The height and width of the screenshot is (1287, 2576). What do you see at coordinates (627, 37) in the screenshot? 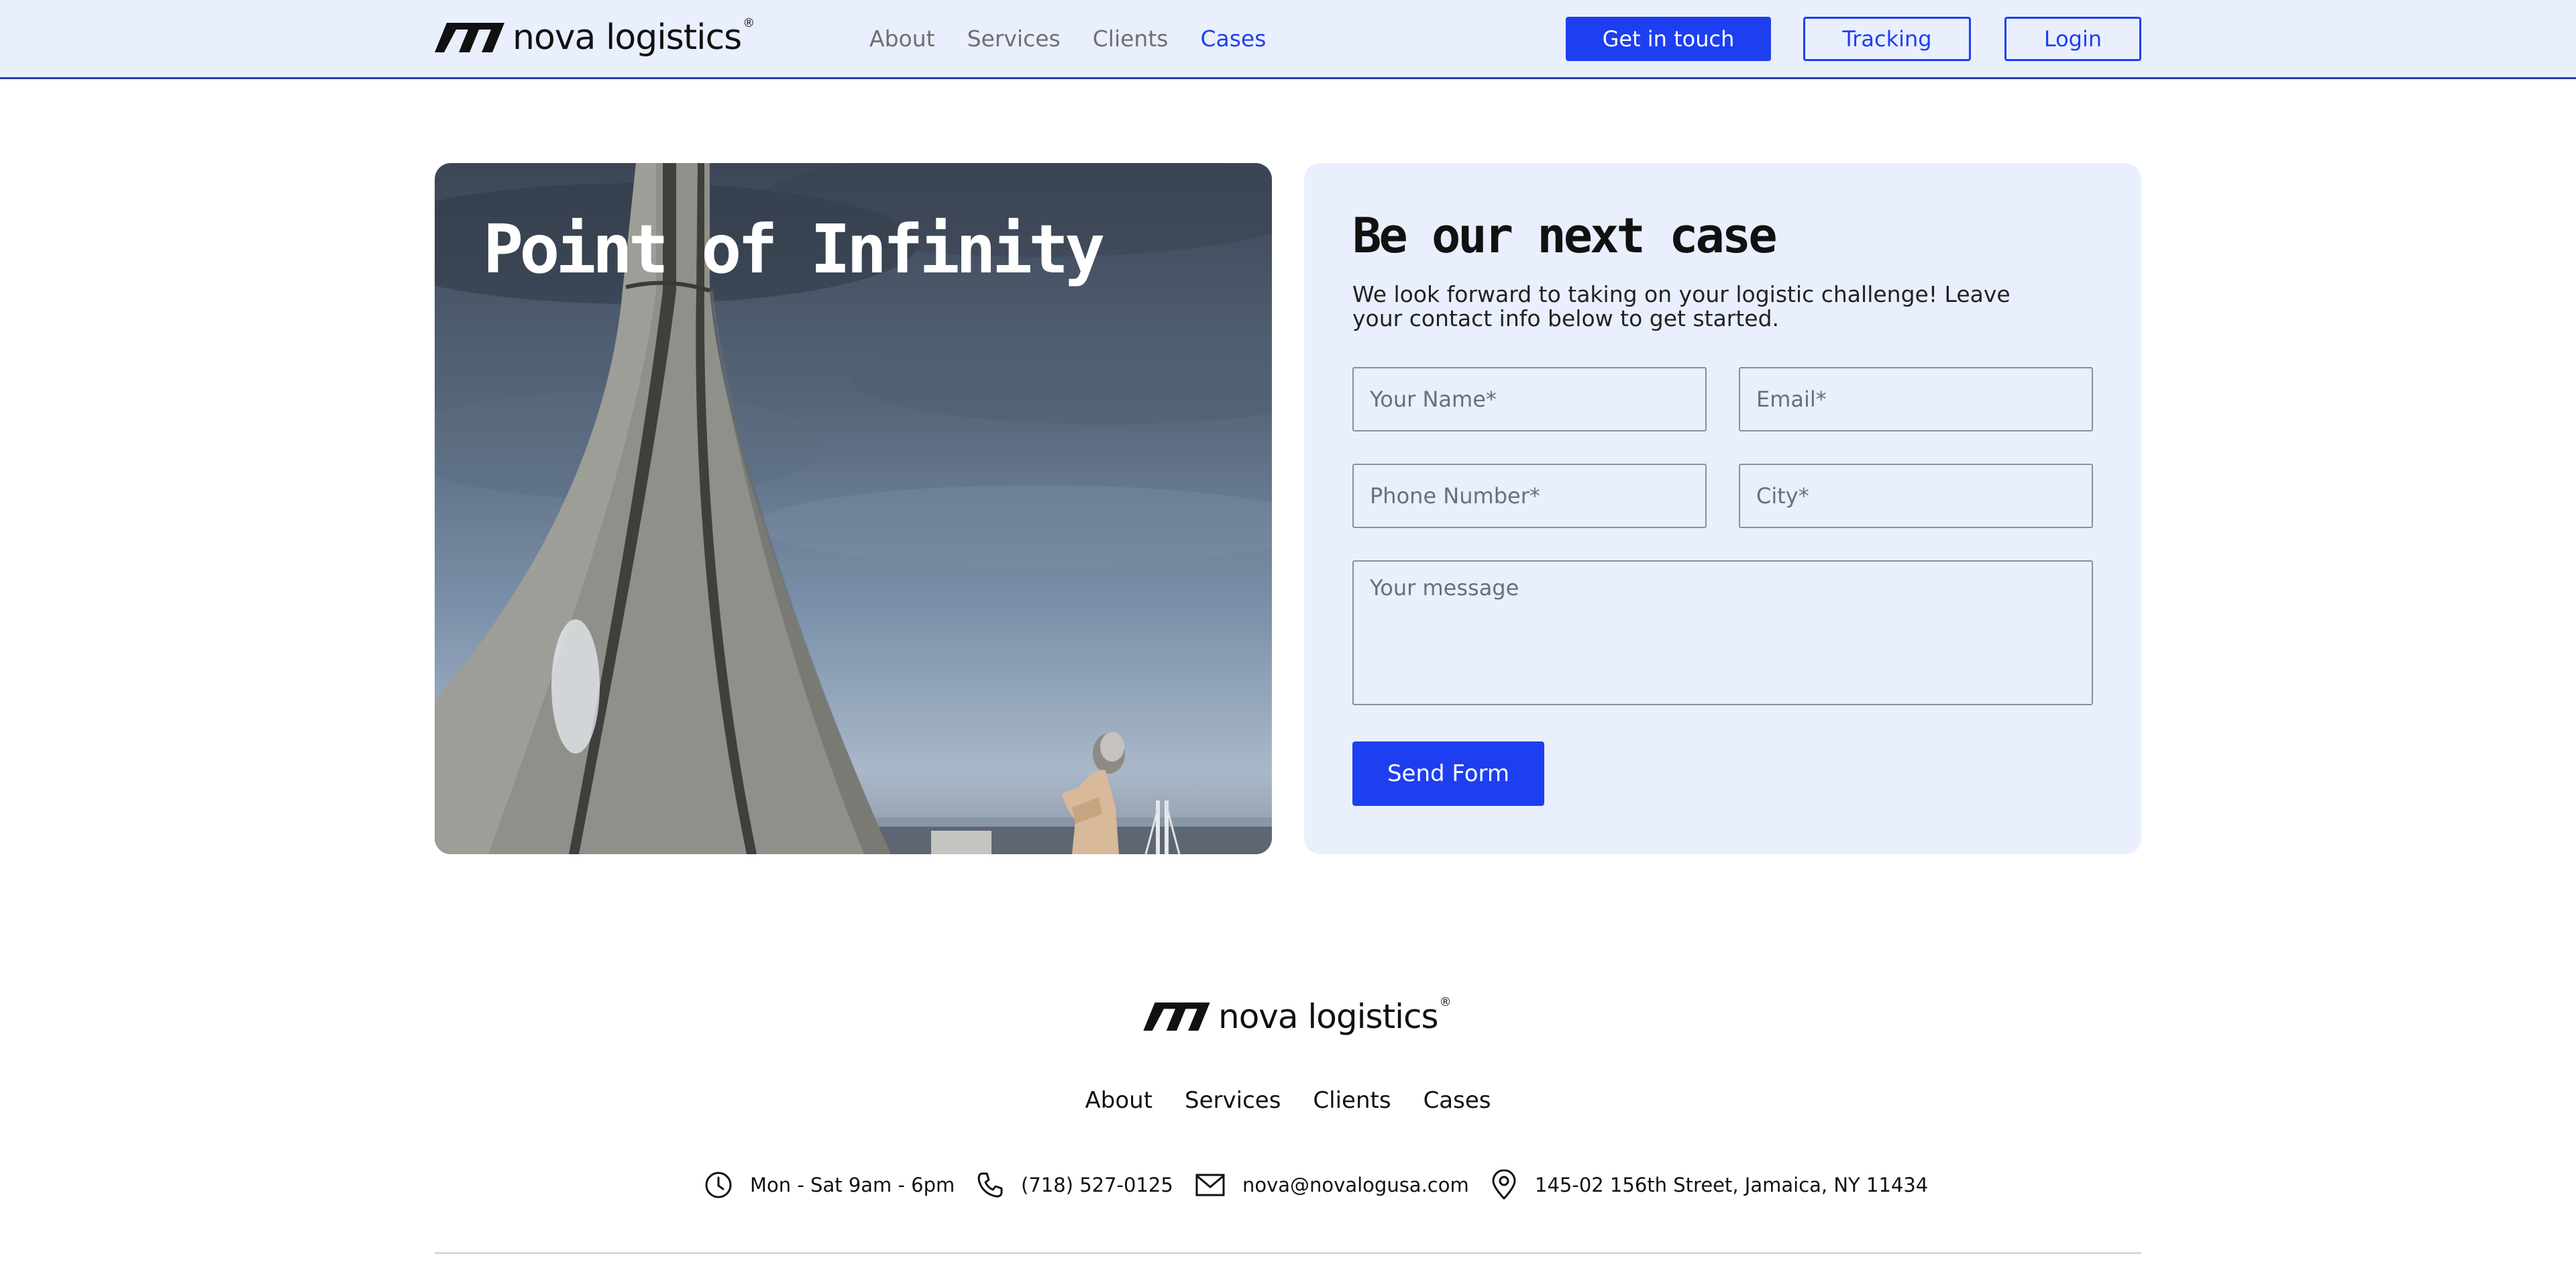
I see `brand-name: nova logistics` at bounding box center [627, 37].